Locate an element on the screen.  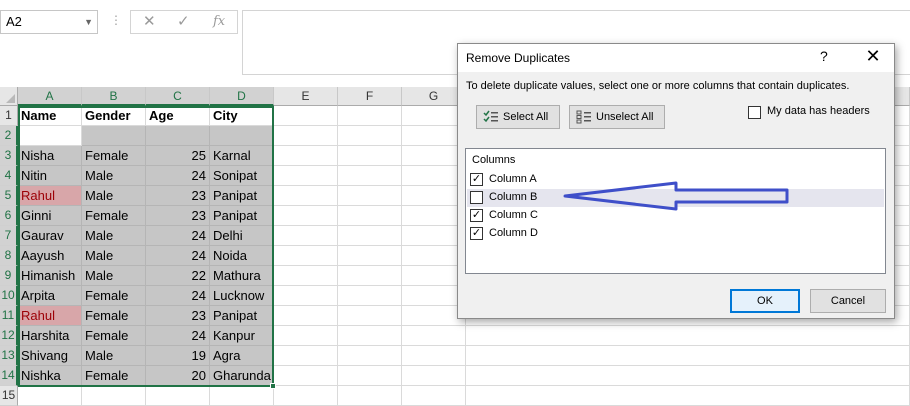
cell-a7: Gaurav is located at coordinates (50, 236).